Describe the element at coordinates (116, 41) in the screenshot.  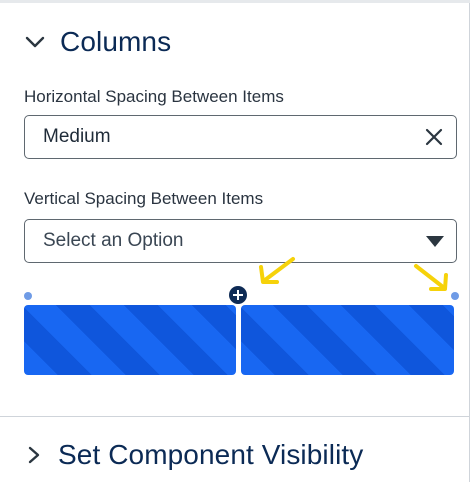
I see `columns-section-title: Columns` at that location.